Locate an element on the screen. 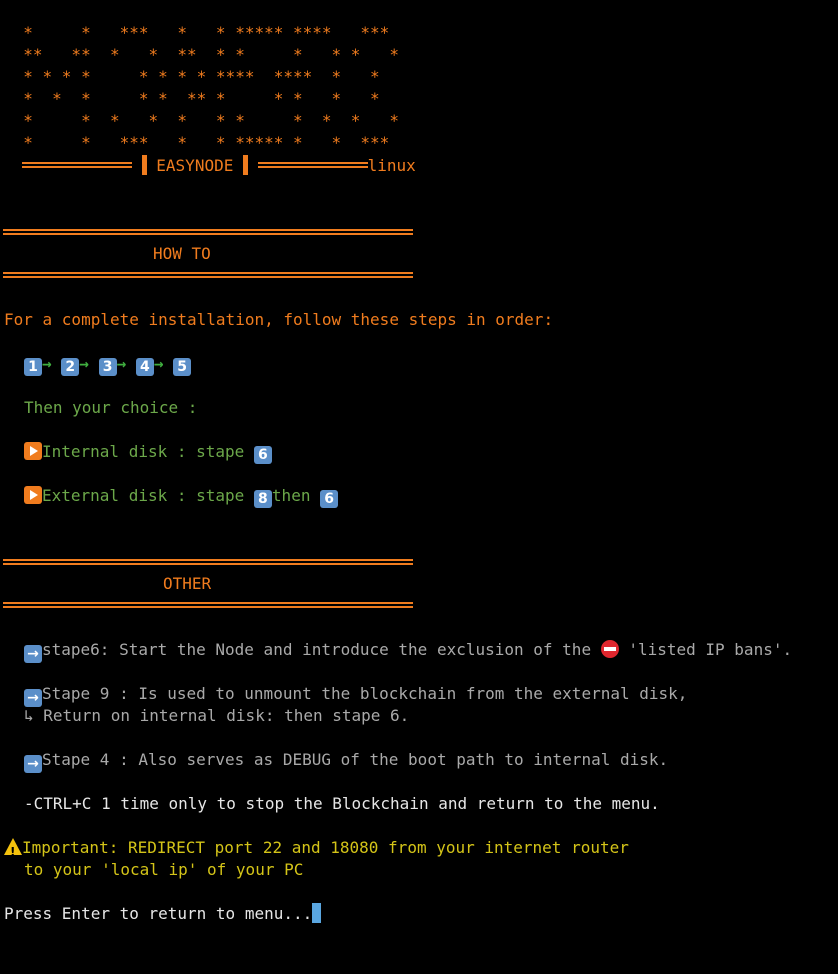 Image resolution: width=838 pixels, height=974 pixels. other-title: OTHER is located at coordinates (187, 583).